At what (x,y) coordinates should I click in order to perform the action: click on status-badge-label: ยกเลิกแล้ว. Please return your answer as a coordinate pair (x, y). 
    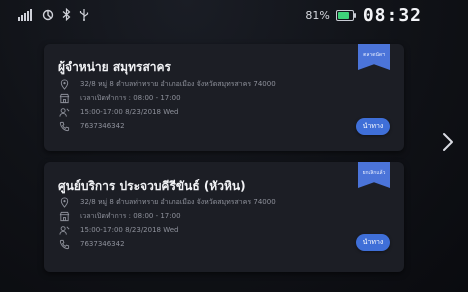
    Looking at the image, I should click on (374, 173).